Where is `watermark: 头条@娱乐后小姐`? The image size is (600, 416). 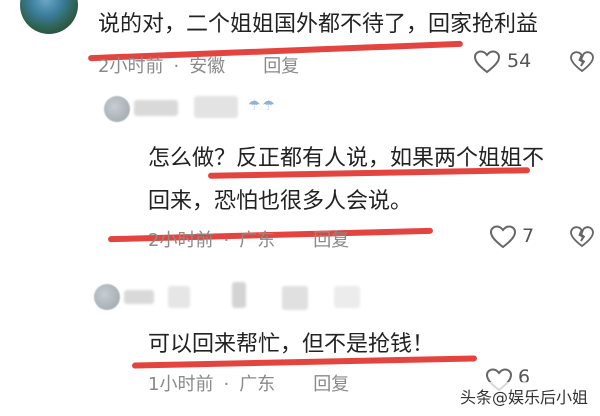 watermark: 头条@娱乐后小姐 is located at coordinates (523, 396).